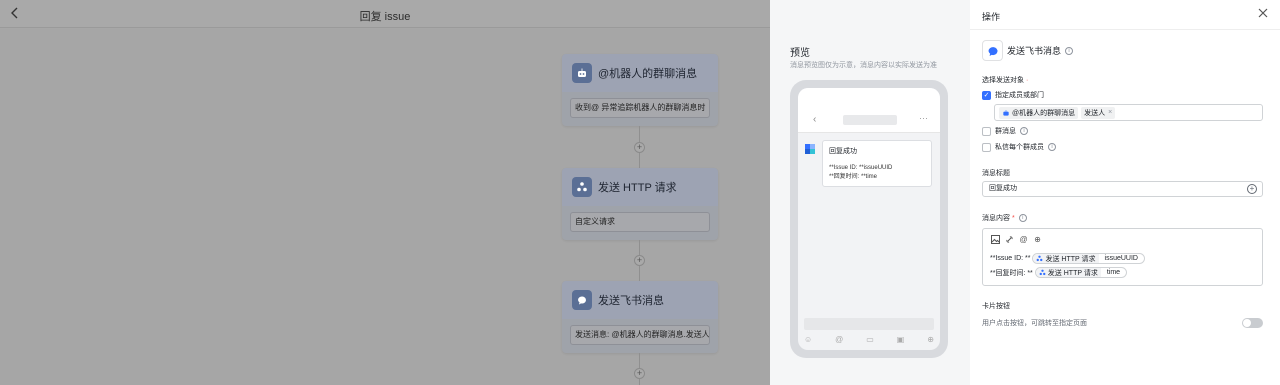 The image size is (1280, 385). Describe the element at coordinates (385, 17) in the screenshot. I see `page-title: 回复 issue` at that location.